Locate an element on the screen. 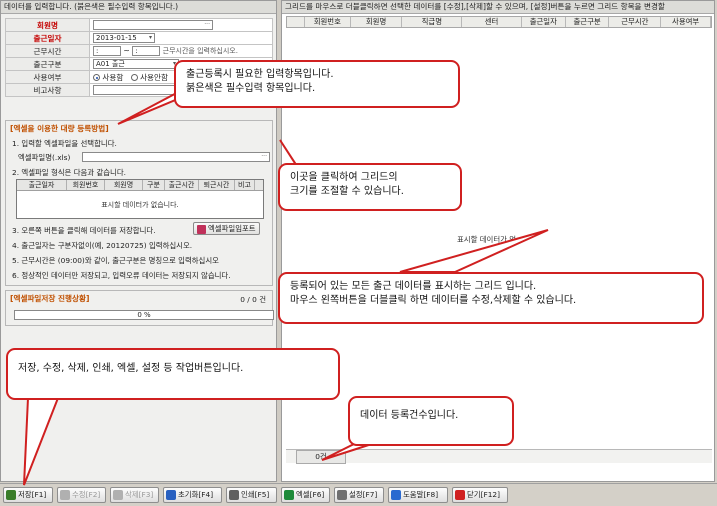 This screenshot has height=506, width=717. reset-icon is located at coordinates (171, 495).